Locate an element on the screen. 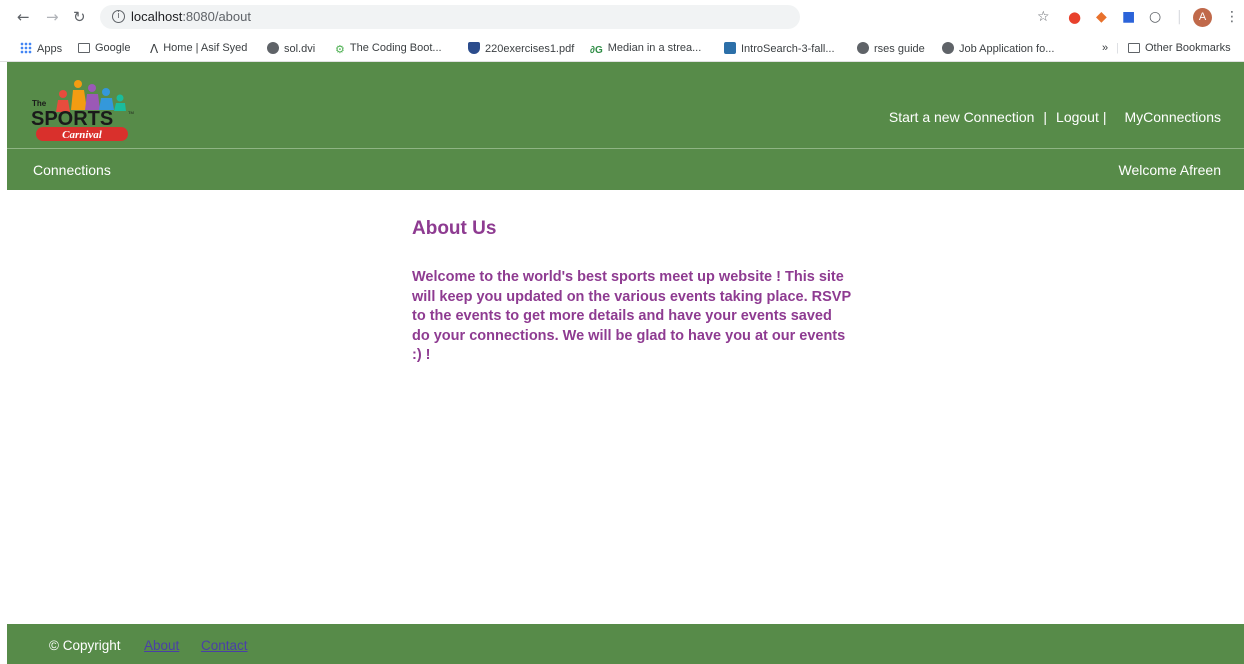 Image resolution: width=1244 pixels, height=664 pixels. bookmarks-overflow-button: » is located at coordinates (1105, 48).